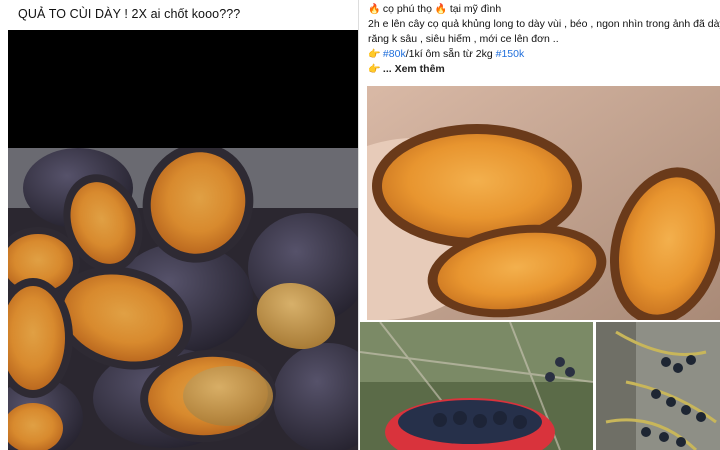  I want to click on hashtag-150k: #150k, so click(510, 54).